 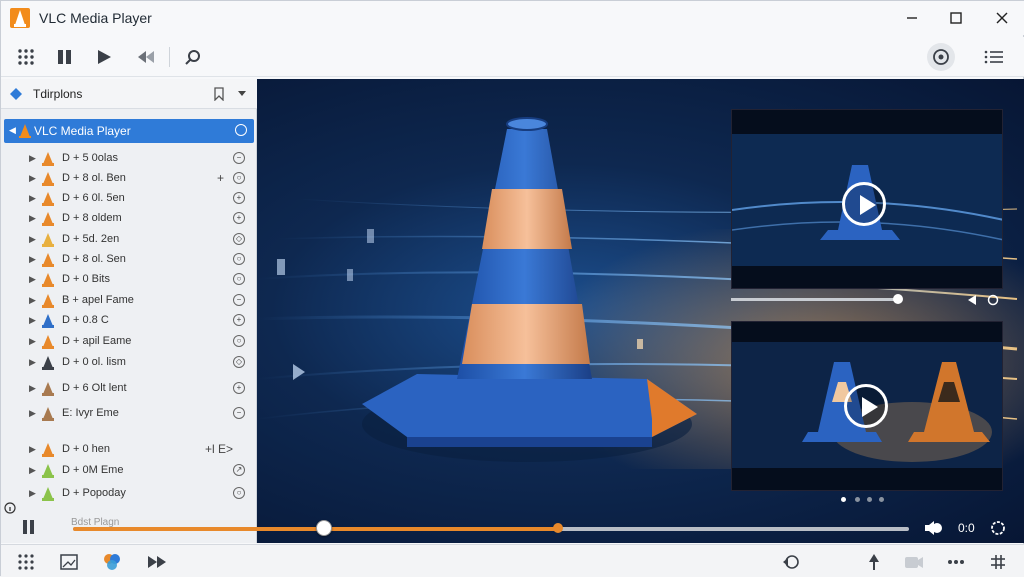 I want to click on play-button, so click(x=104, y=57).